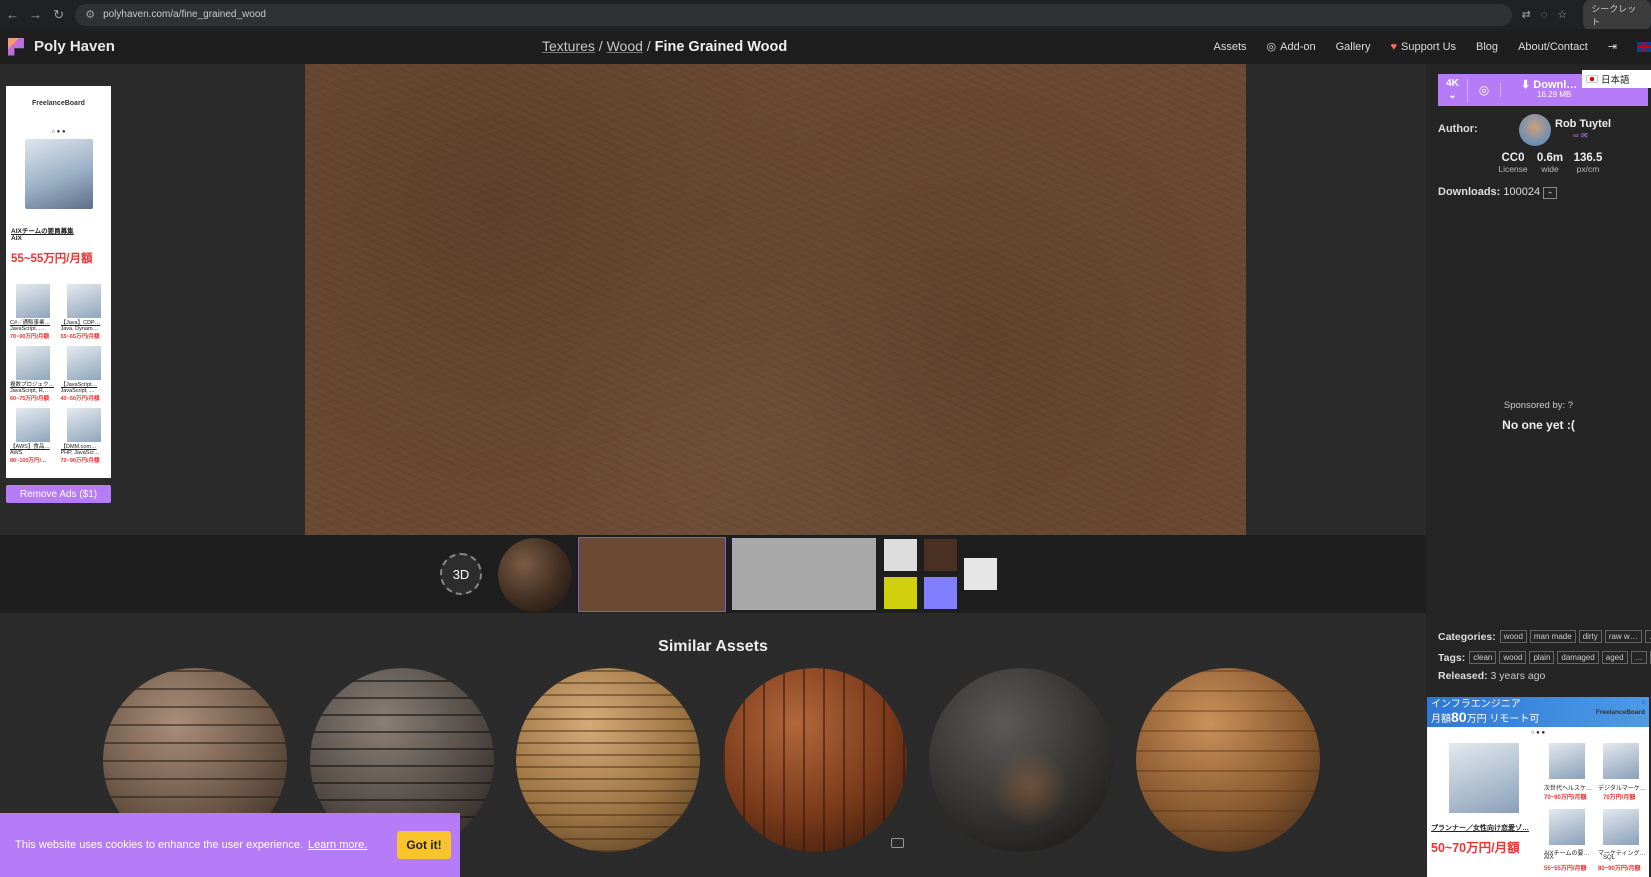 The height and width of the screenshot is (877, 1651). Describe the element at coordinates (1491, 676) in the screenshot. I see `released-info: Released: 3 years ago` at that location.